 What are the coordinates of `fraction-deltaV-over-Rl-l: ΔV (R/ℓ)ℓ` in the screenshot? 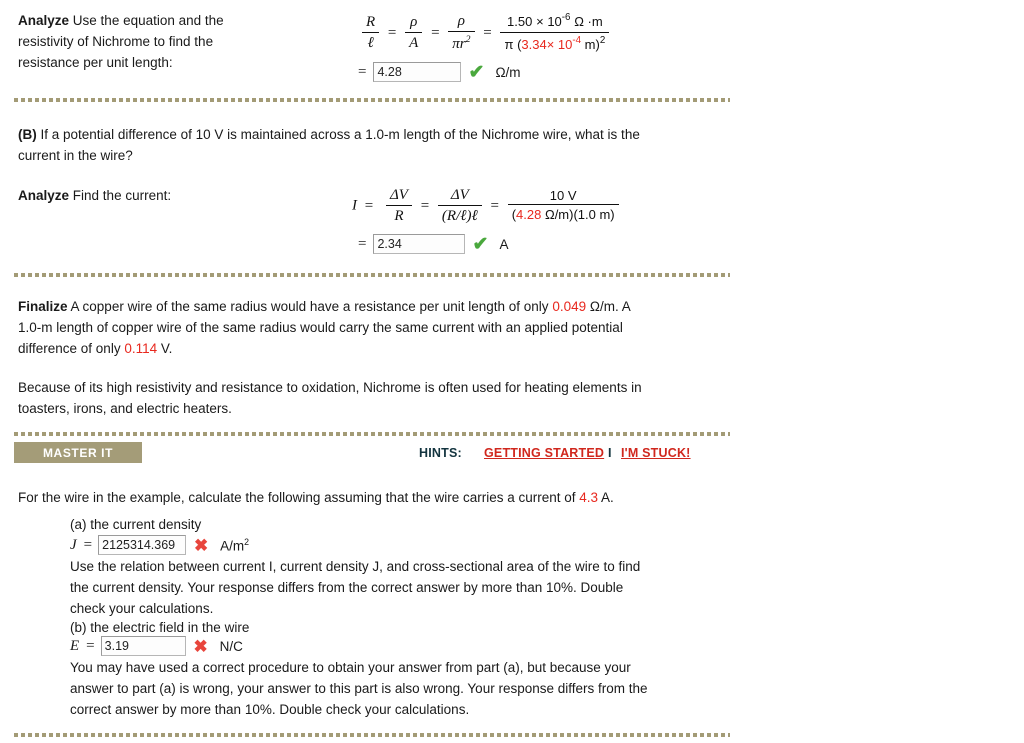 It's located at (459, 206).